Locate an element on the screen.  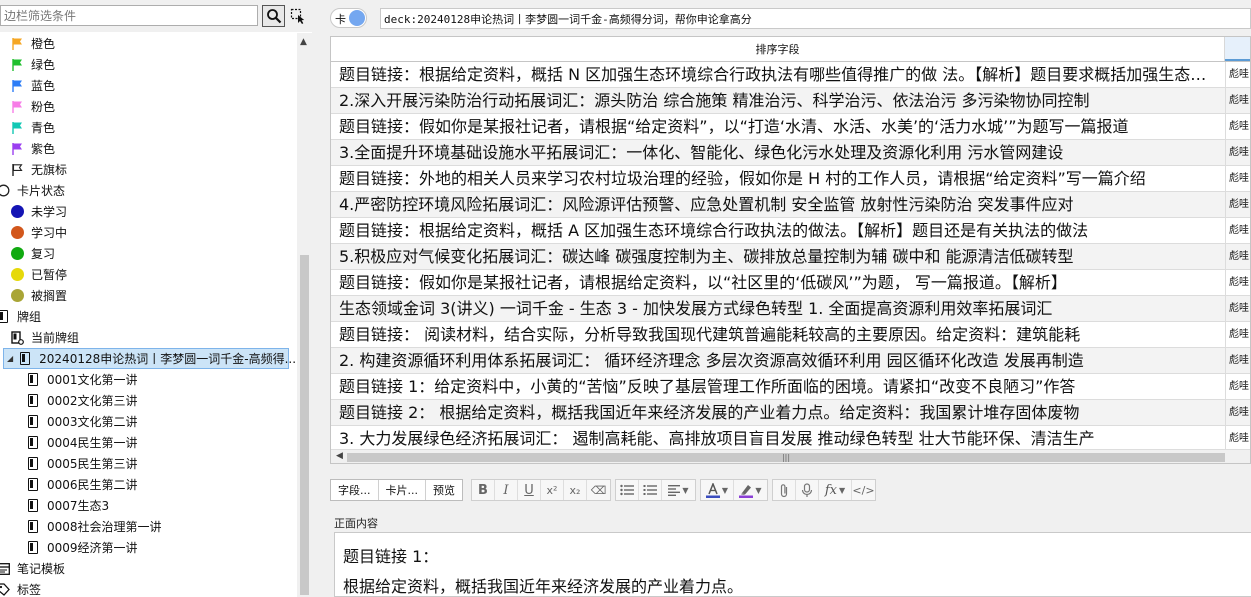
sidebar-item-label: 无旗标 is located at coordinates (49, 170).